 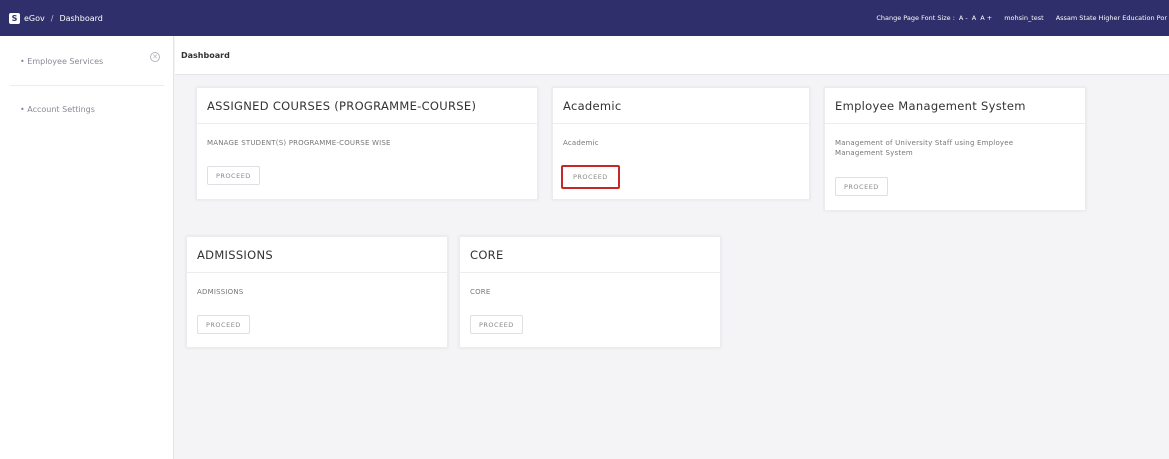 What do you see at coordinates (87, 85) in the screenshot?
I see `sidebar-divider` at bounding box center [87, 85].